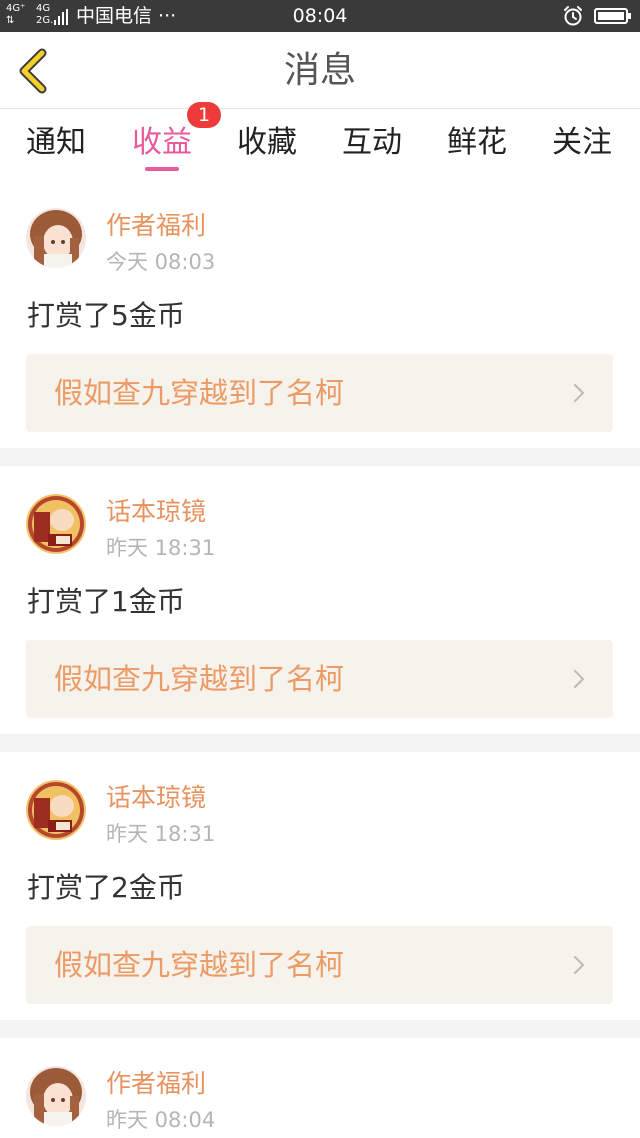 The width and height of the screenshot is (640, 1138). What do you see at coordinates (267, 143) in the screenshot?
I see `tab-favorites: 收藏` at bounding box center [267, 143].